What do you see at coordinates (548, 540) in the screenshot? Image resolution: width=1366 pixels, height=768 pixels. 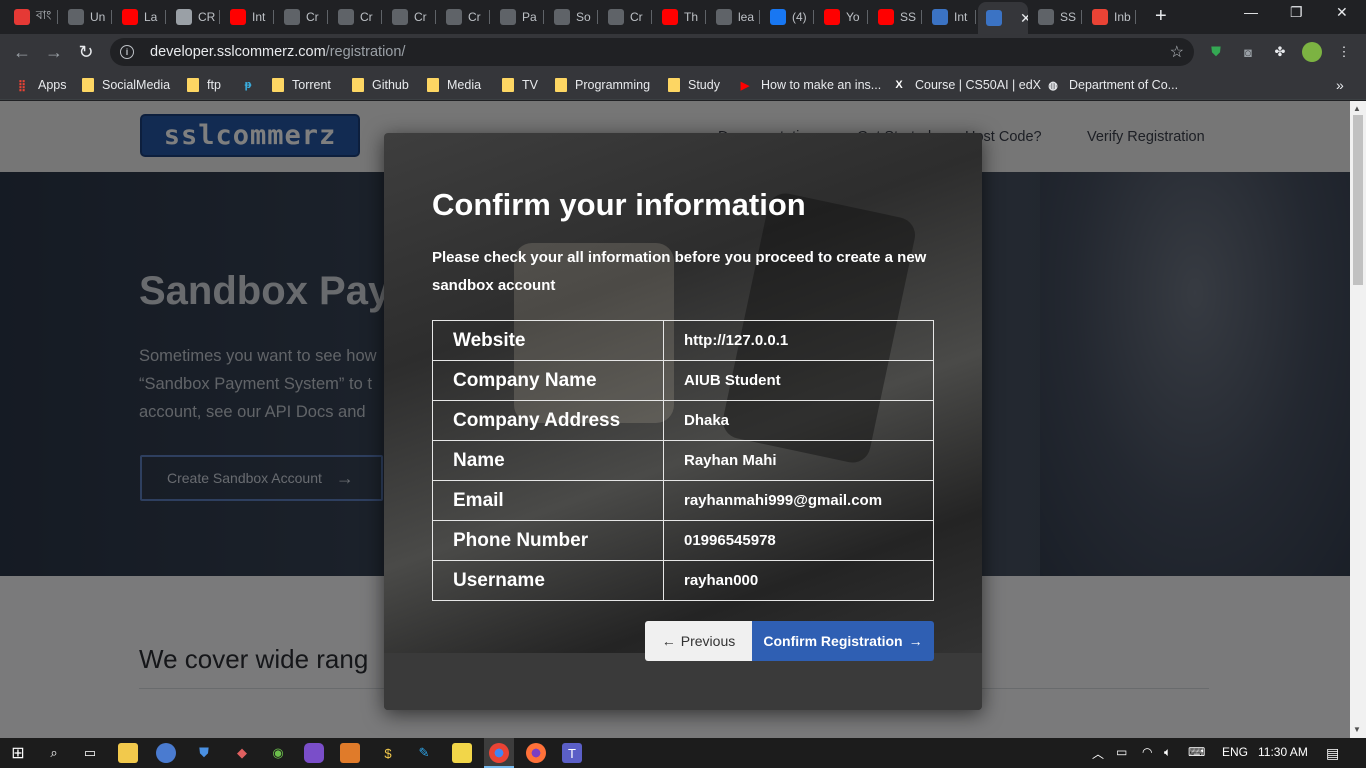 I see `info-label: Phone Number` at bounding box center [548, 540].